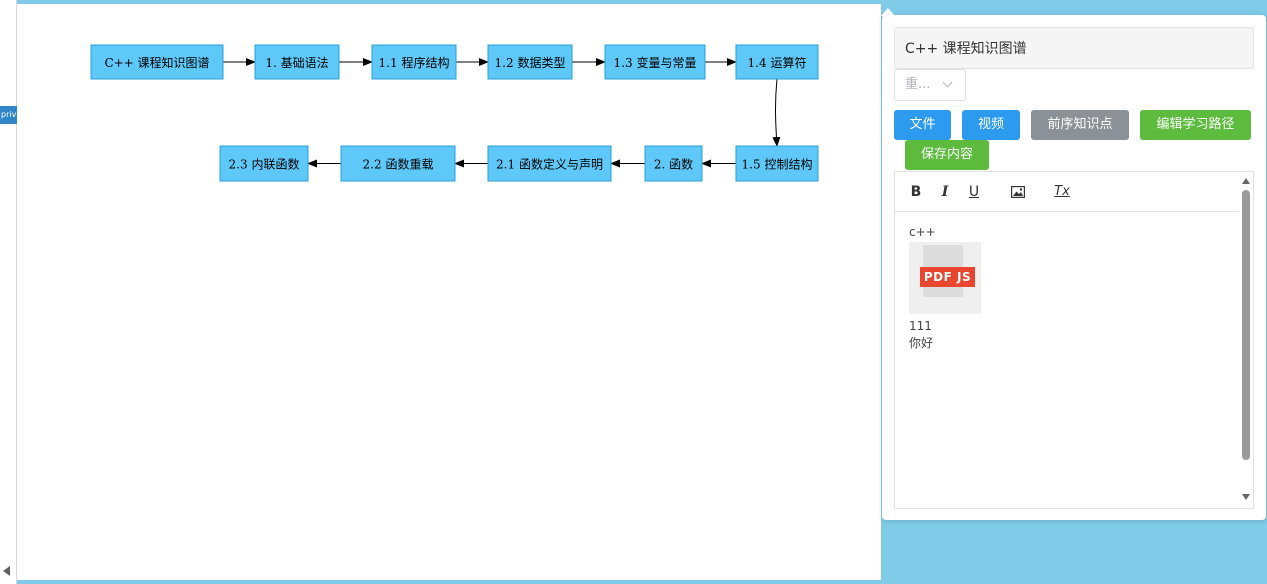 Image resolution: width=1267 pixels, height=584 pixels. I want to click on graph-node-label: 2. 函数, so click(673, 164).